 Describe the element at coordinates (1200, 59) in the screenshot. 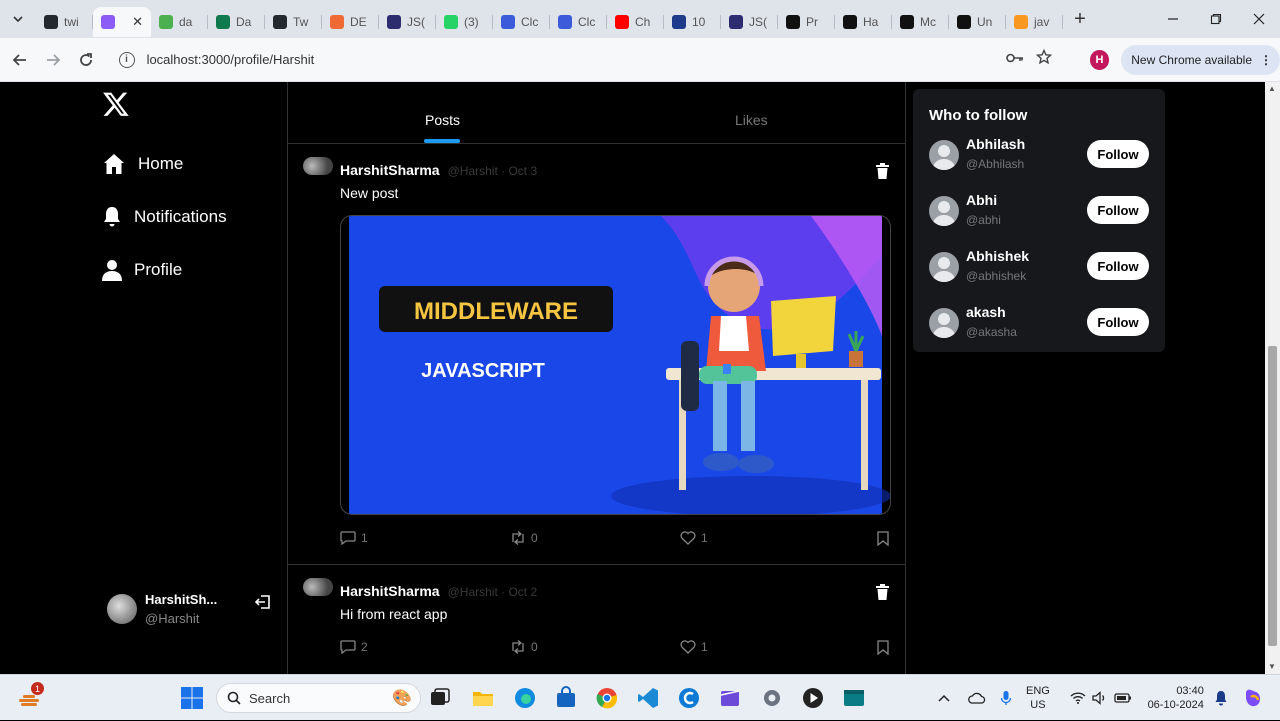

I see `chrome-update-button: New Chrome available ⋮` at that location.